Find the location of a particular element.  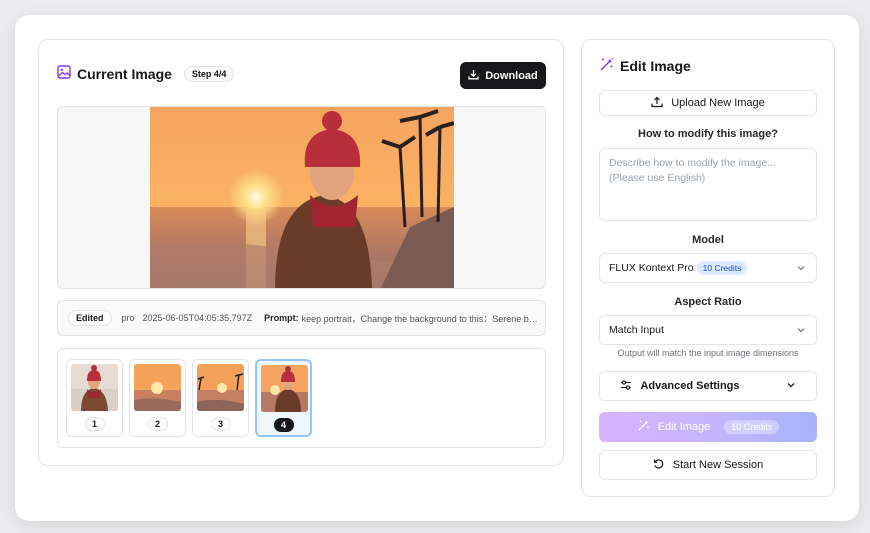

thumbnail-1: 1 is located at coordinates (94, 398).